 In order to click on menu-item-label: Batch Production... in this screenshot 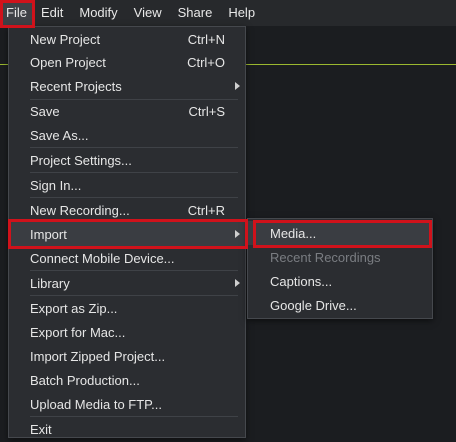, I will do `click(85, 380)`.